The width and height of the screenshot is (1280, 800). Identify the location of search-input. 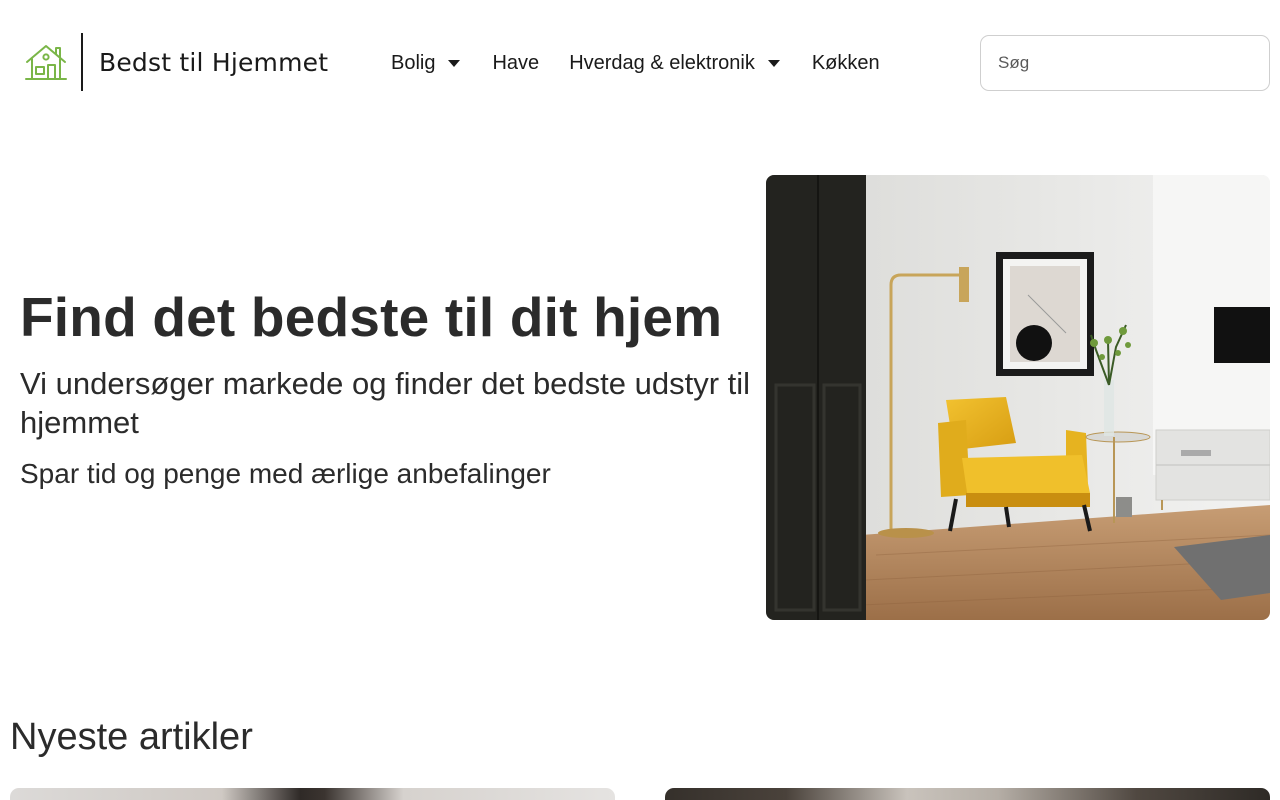
(1125, 63).